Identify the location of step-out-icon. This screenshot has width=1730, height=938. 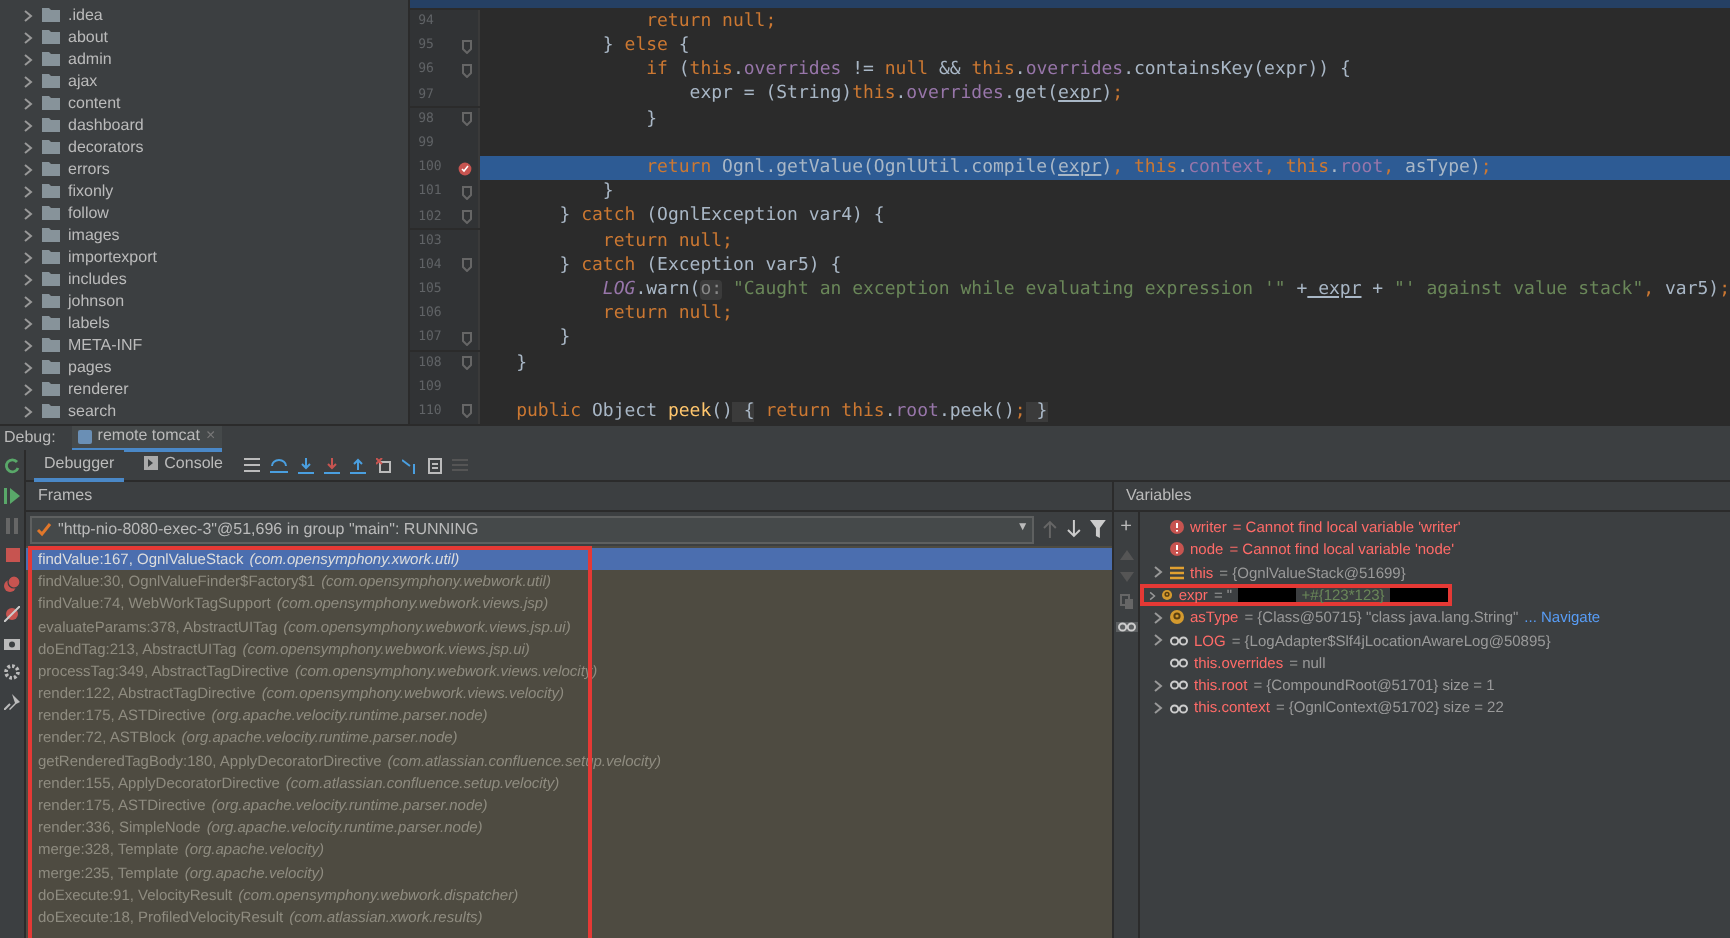
(357, 465).